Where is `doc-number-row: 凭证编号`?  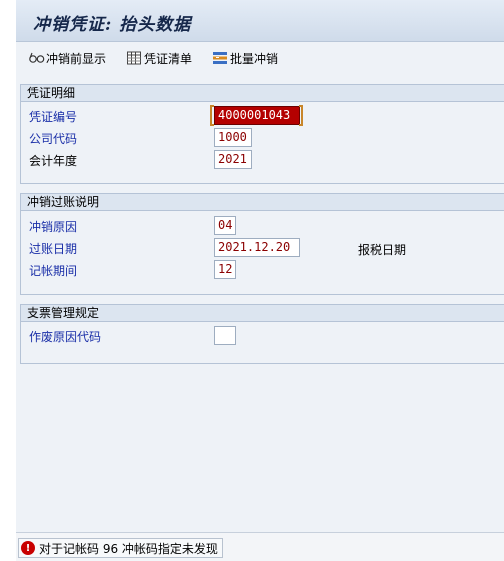 doc-number-row: 凭证编号 is located at coordinates (53, 116).